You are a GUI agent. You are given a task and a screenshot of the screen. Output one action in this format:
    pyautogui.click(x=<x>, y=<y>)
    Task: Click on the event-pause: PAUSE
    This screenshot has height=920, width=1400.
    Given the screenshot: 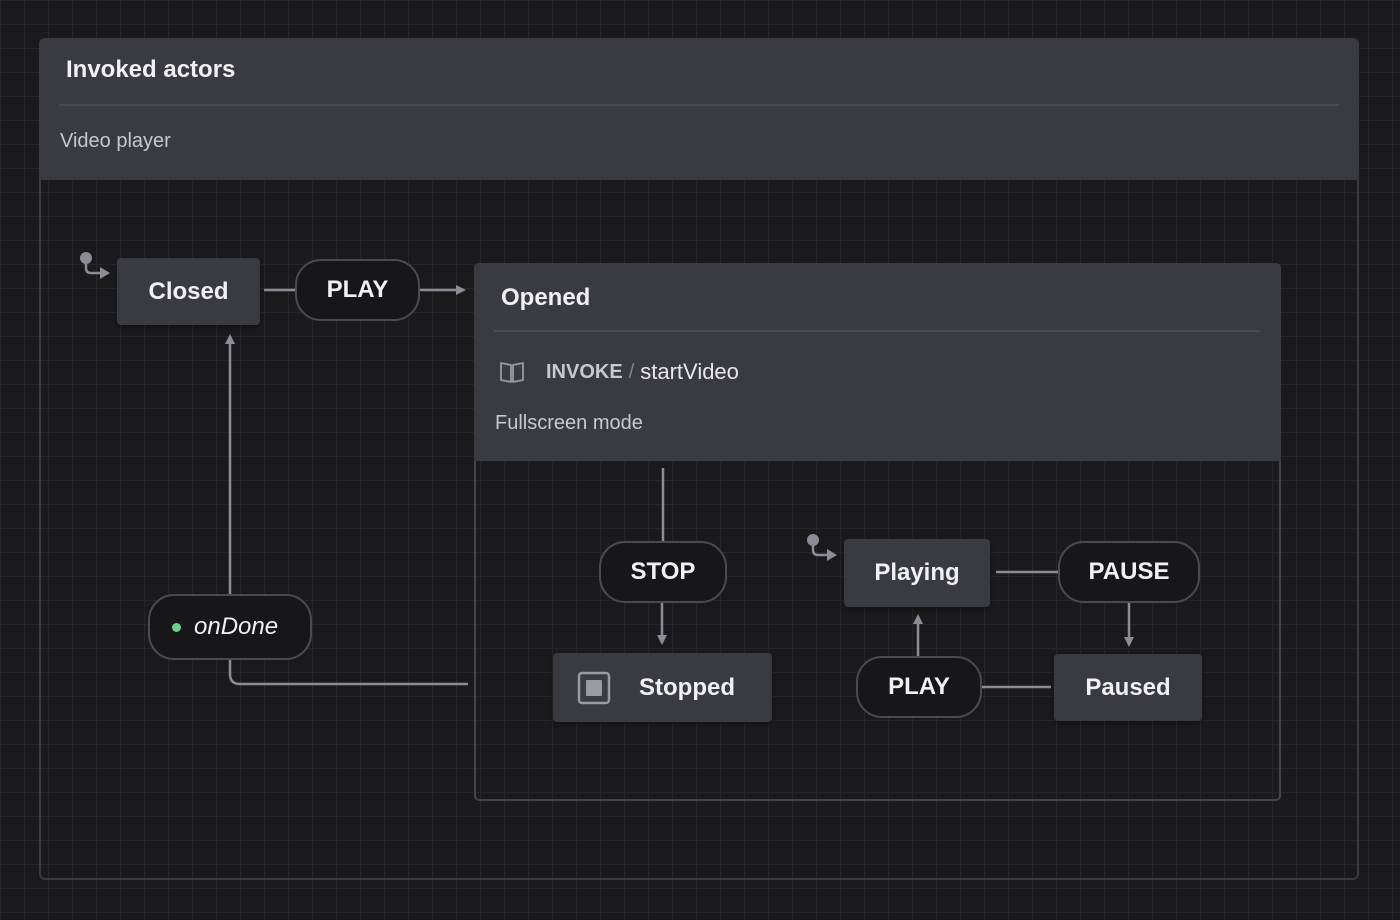 What is the action you would take?
    pyautogui.click(x=1129, y=572)
    